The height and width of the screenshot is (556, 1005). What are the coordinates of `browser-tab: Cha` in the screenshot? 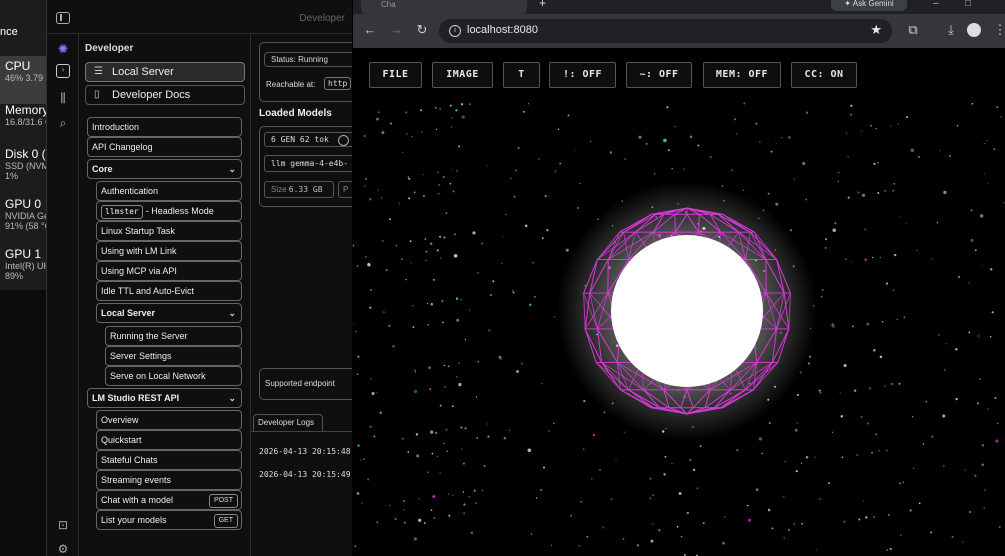 It's located at (444, 7).